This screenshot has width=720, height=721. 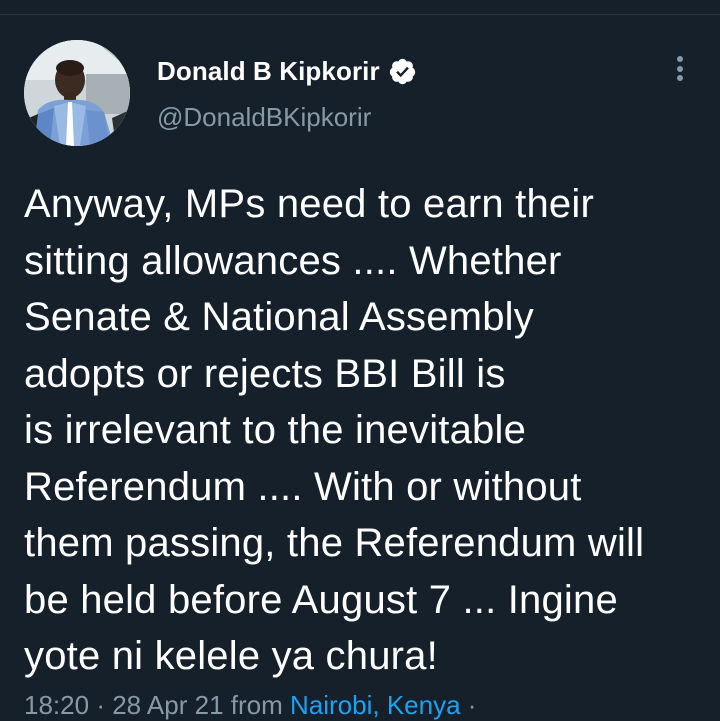 I want to click on tweet-text-line: Senate & National Assembly, so click(x=279, y=317).